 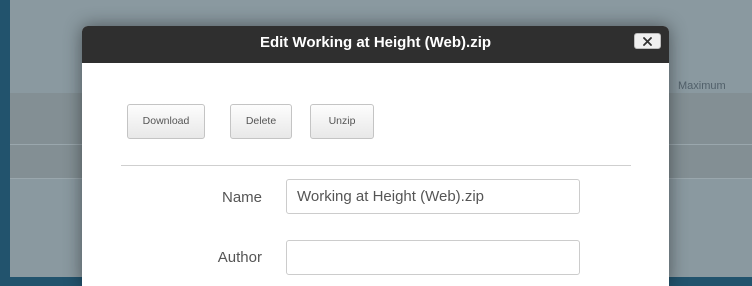 I want to click on dialog-title: Edit Working at Height (Web).zip, so click(x=375, y=42).